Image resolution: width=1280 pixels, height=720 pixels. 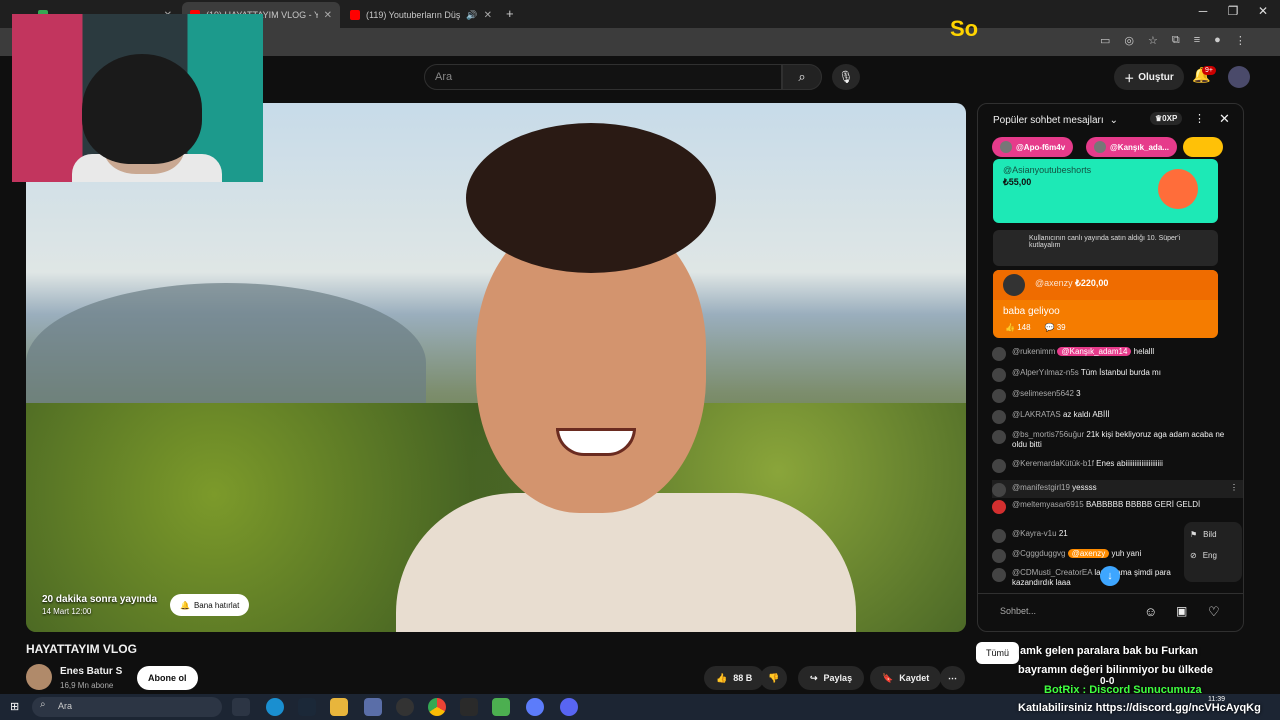 I want to click on channel-avatar, so click(x=39, y=677).